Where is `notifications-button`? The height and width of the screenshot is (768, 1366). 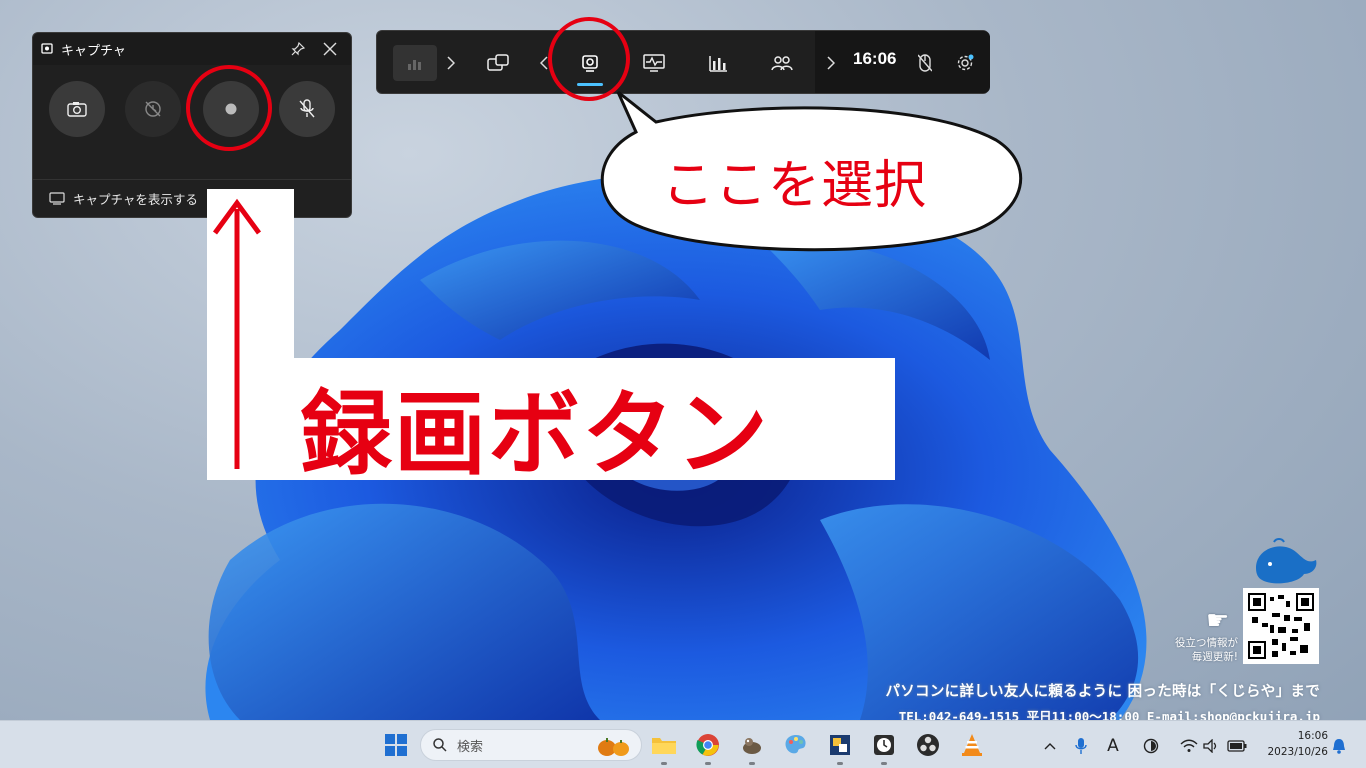
notifications-button is located at coordinates (1339, 746).